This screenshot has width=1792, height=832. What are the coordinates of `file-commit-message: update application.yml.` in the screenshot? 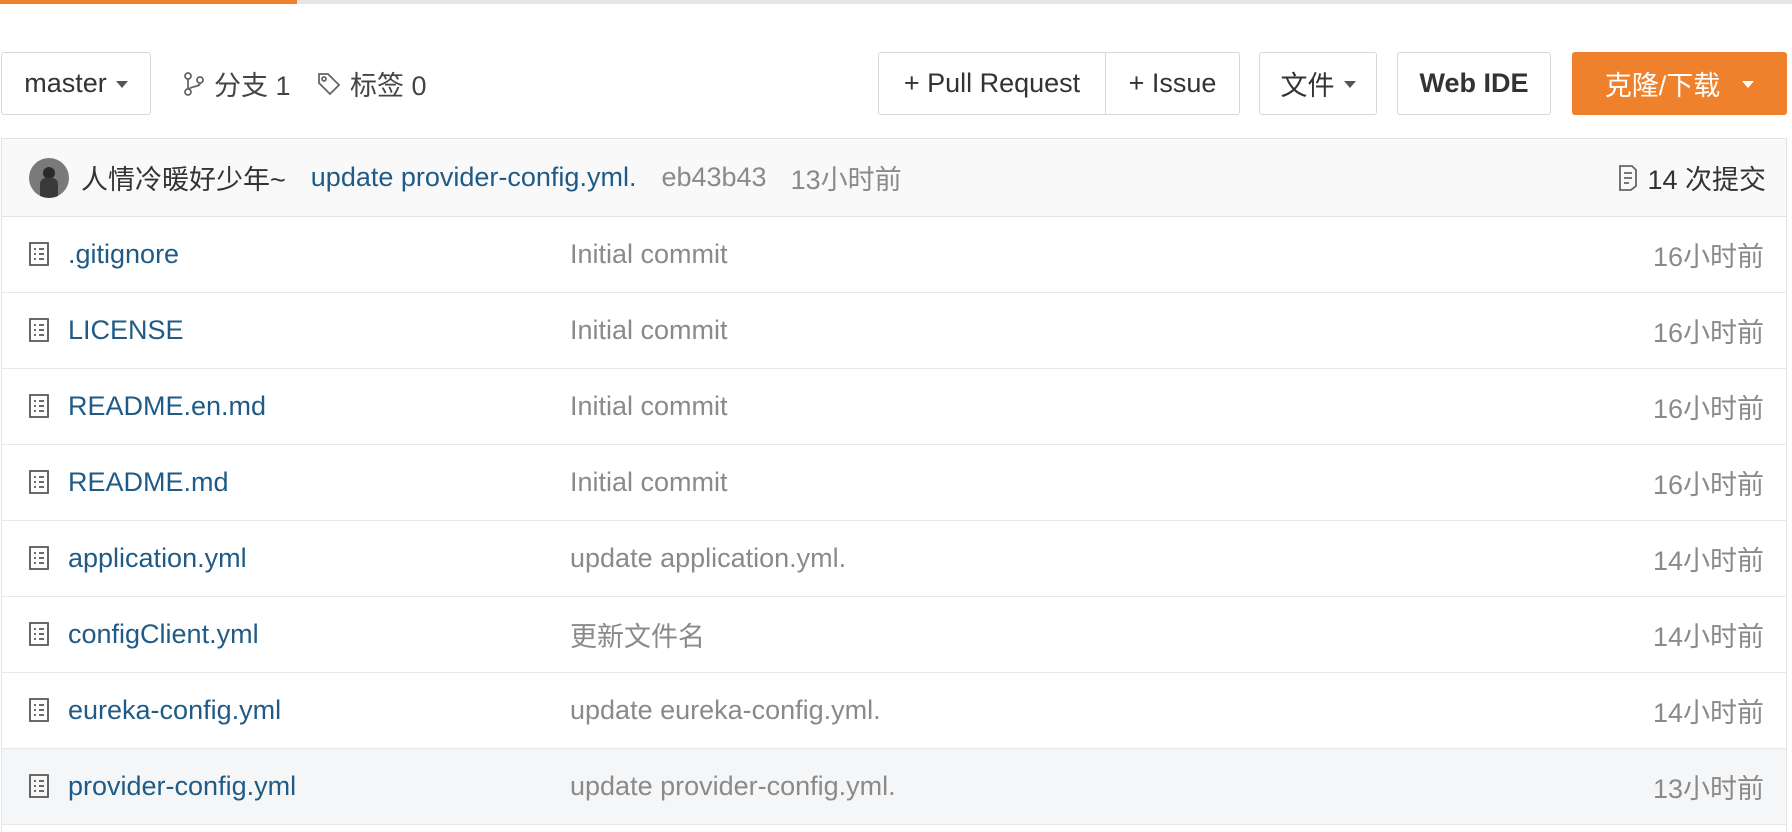 It's located at (708, 558).